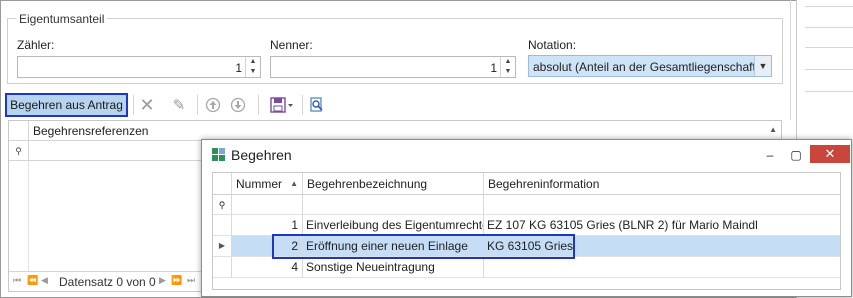 The width and height of the screenshot is (853, 298). I want to click on begehren-aus-antrag-button: Begehren aus Antrag, so click(66, 105).